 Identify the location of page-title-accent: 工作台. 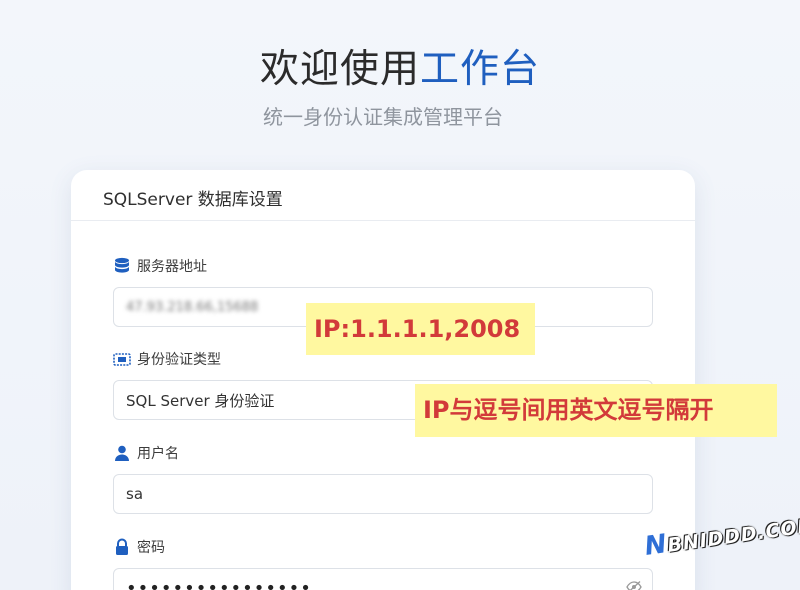
(480, 69).